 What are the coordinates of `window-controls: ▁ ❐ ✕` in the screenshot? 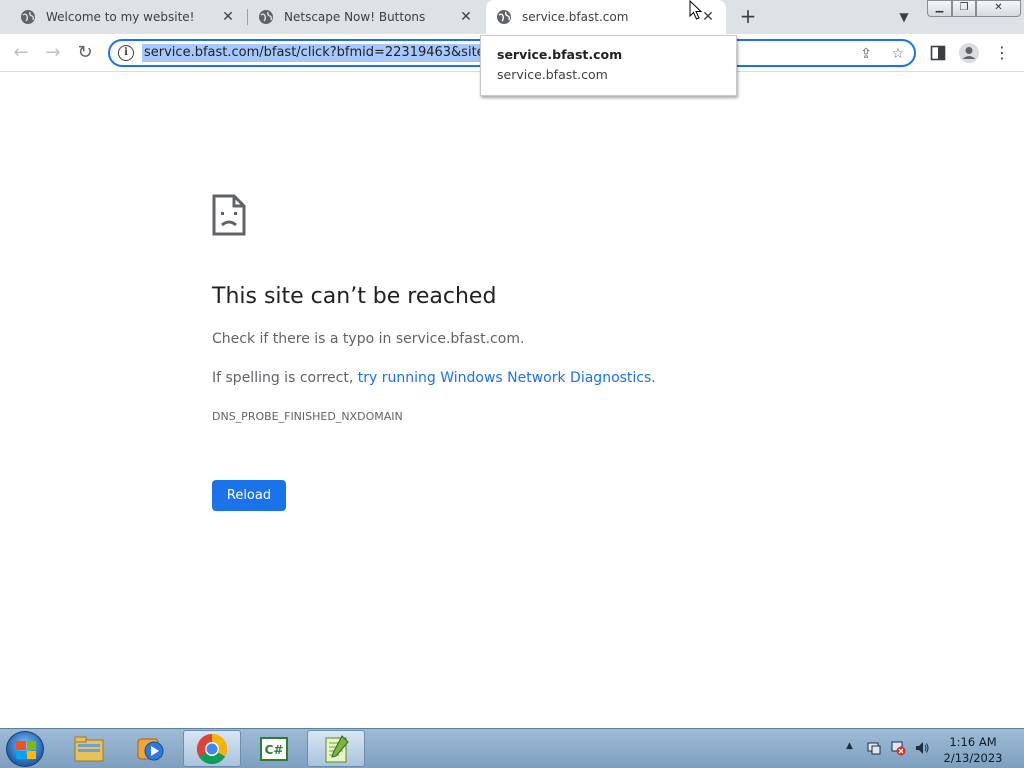 It's located at (974, 8).